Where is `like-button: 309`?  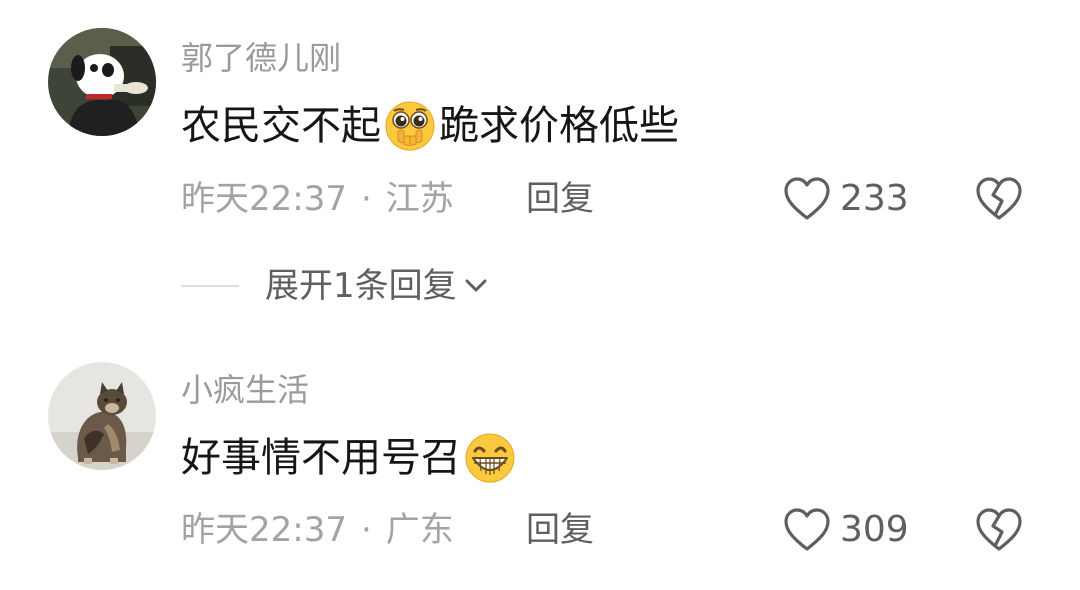
like-button: 309 is located at coordinates (845, 530).